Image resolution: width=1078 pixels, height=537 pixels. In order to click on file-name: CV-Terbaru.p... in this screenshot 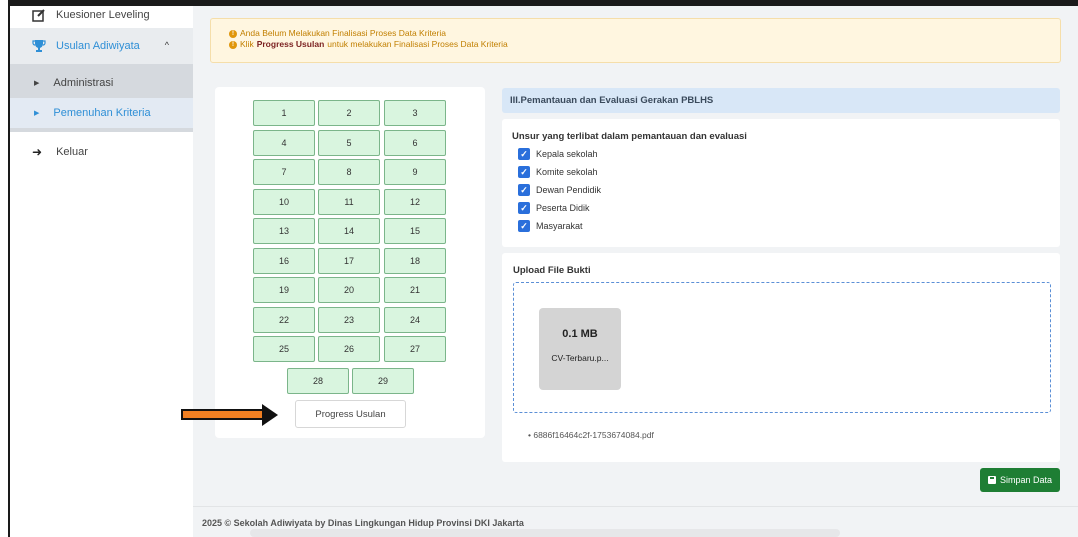, I will do `click(580, 358)`.